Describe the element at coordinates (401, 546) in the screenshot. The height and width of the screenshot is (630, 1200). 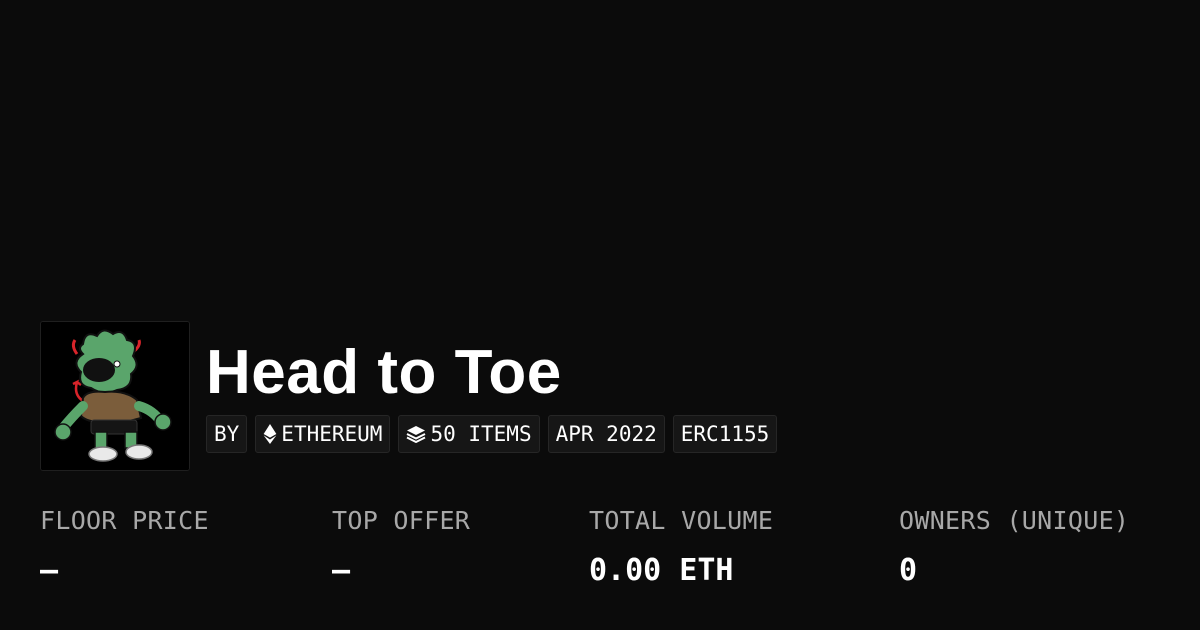
I see `stat-top-offer: TOP OFFER —` at that location.